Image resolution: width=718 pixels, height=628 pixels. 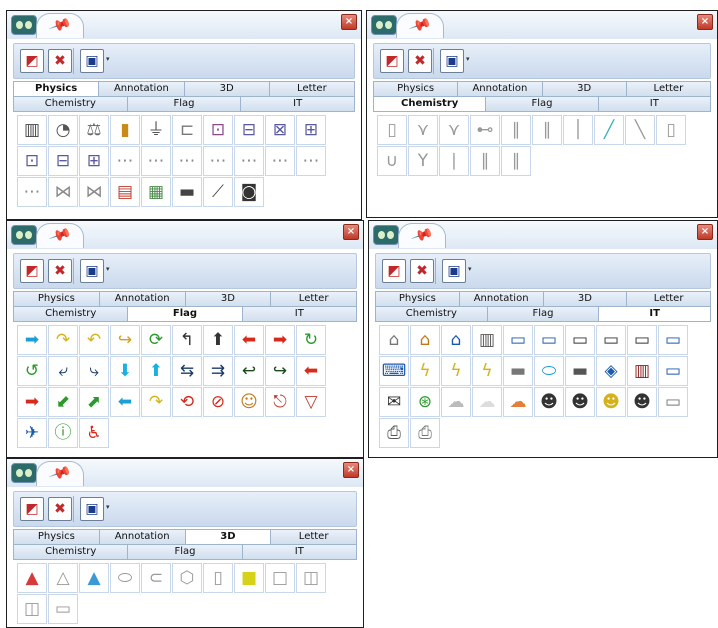 What do you see at coordinates (94, 340) in the screenshot?
I see `shape-cell: ↶` at bounding box center [94, 340].